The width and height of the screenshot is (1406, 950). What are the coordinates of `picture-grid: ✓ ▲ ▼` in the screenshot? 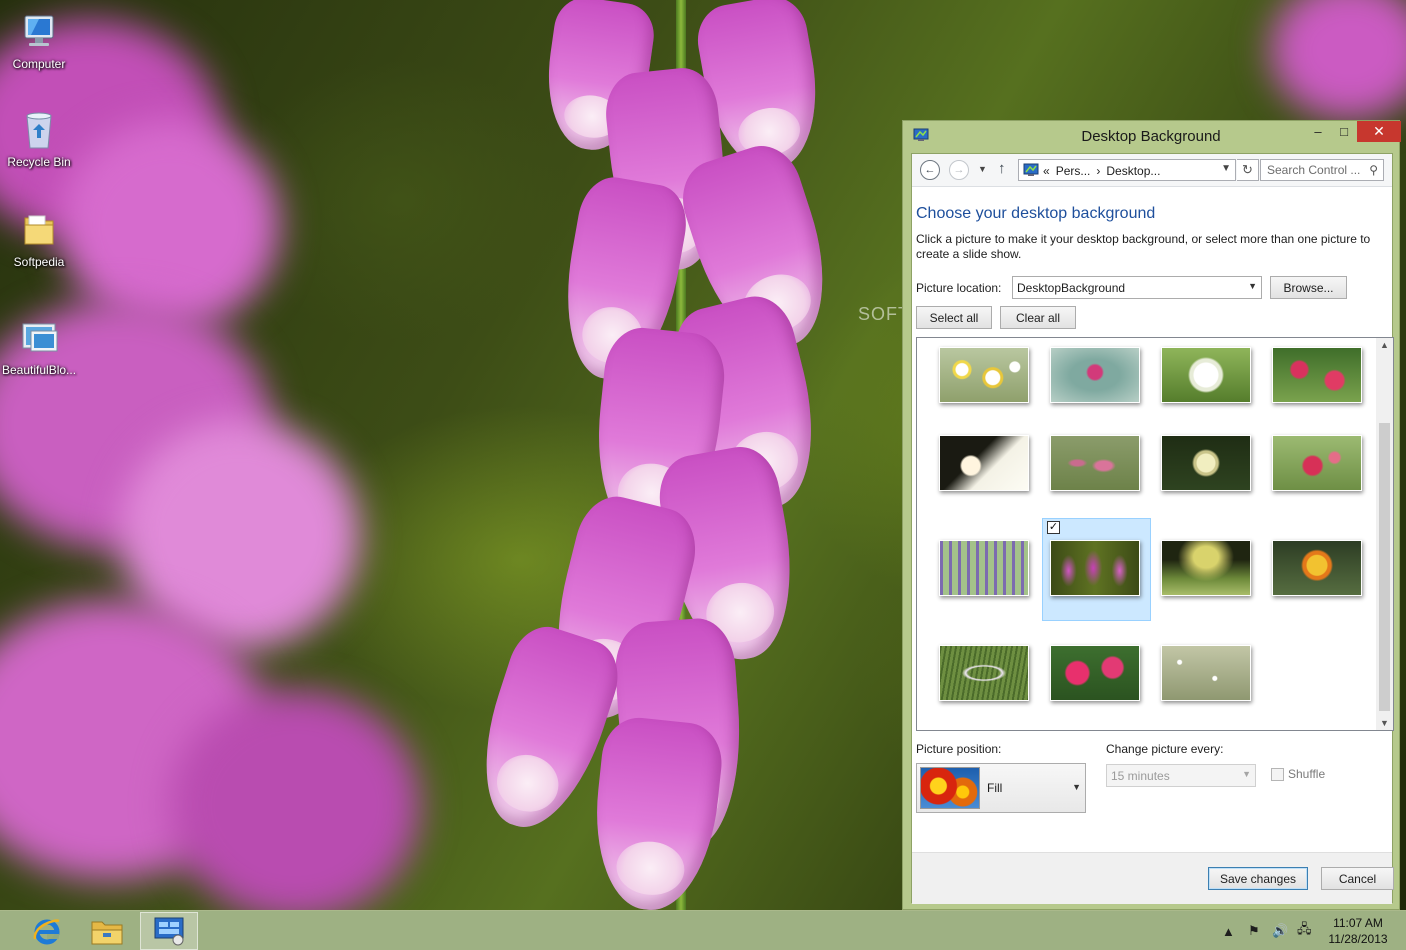 It's located at (1155, 534).